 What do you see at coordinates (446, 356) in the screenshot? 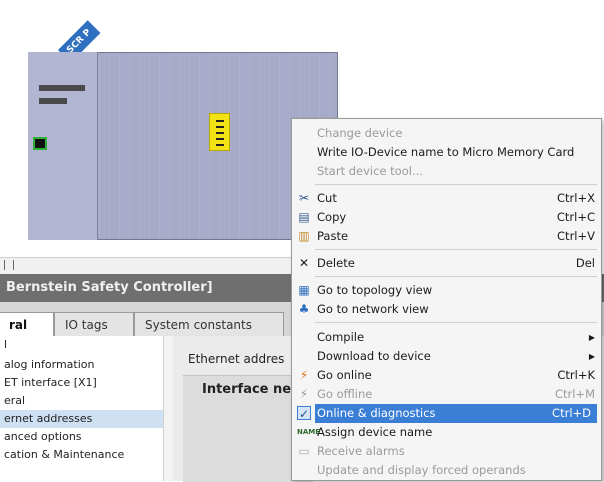
I see `menu-download-to-device: Download to device ▶` at bounding box center [446, 356].